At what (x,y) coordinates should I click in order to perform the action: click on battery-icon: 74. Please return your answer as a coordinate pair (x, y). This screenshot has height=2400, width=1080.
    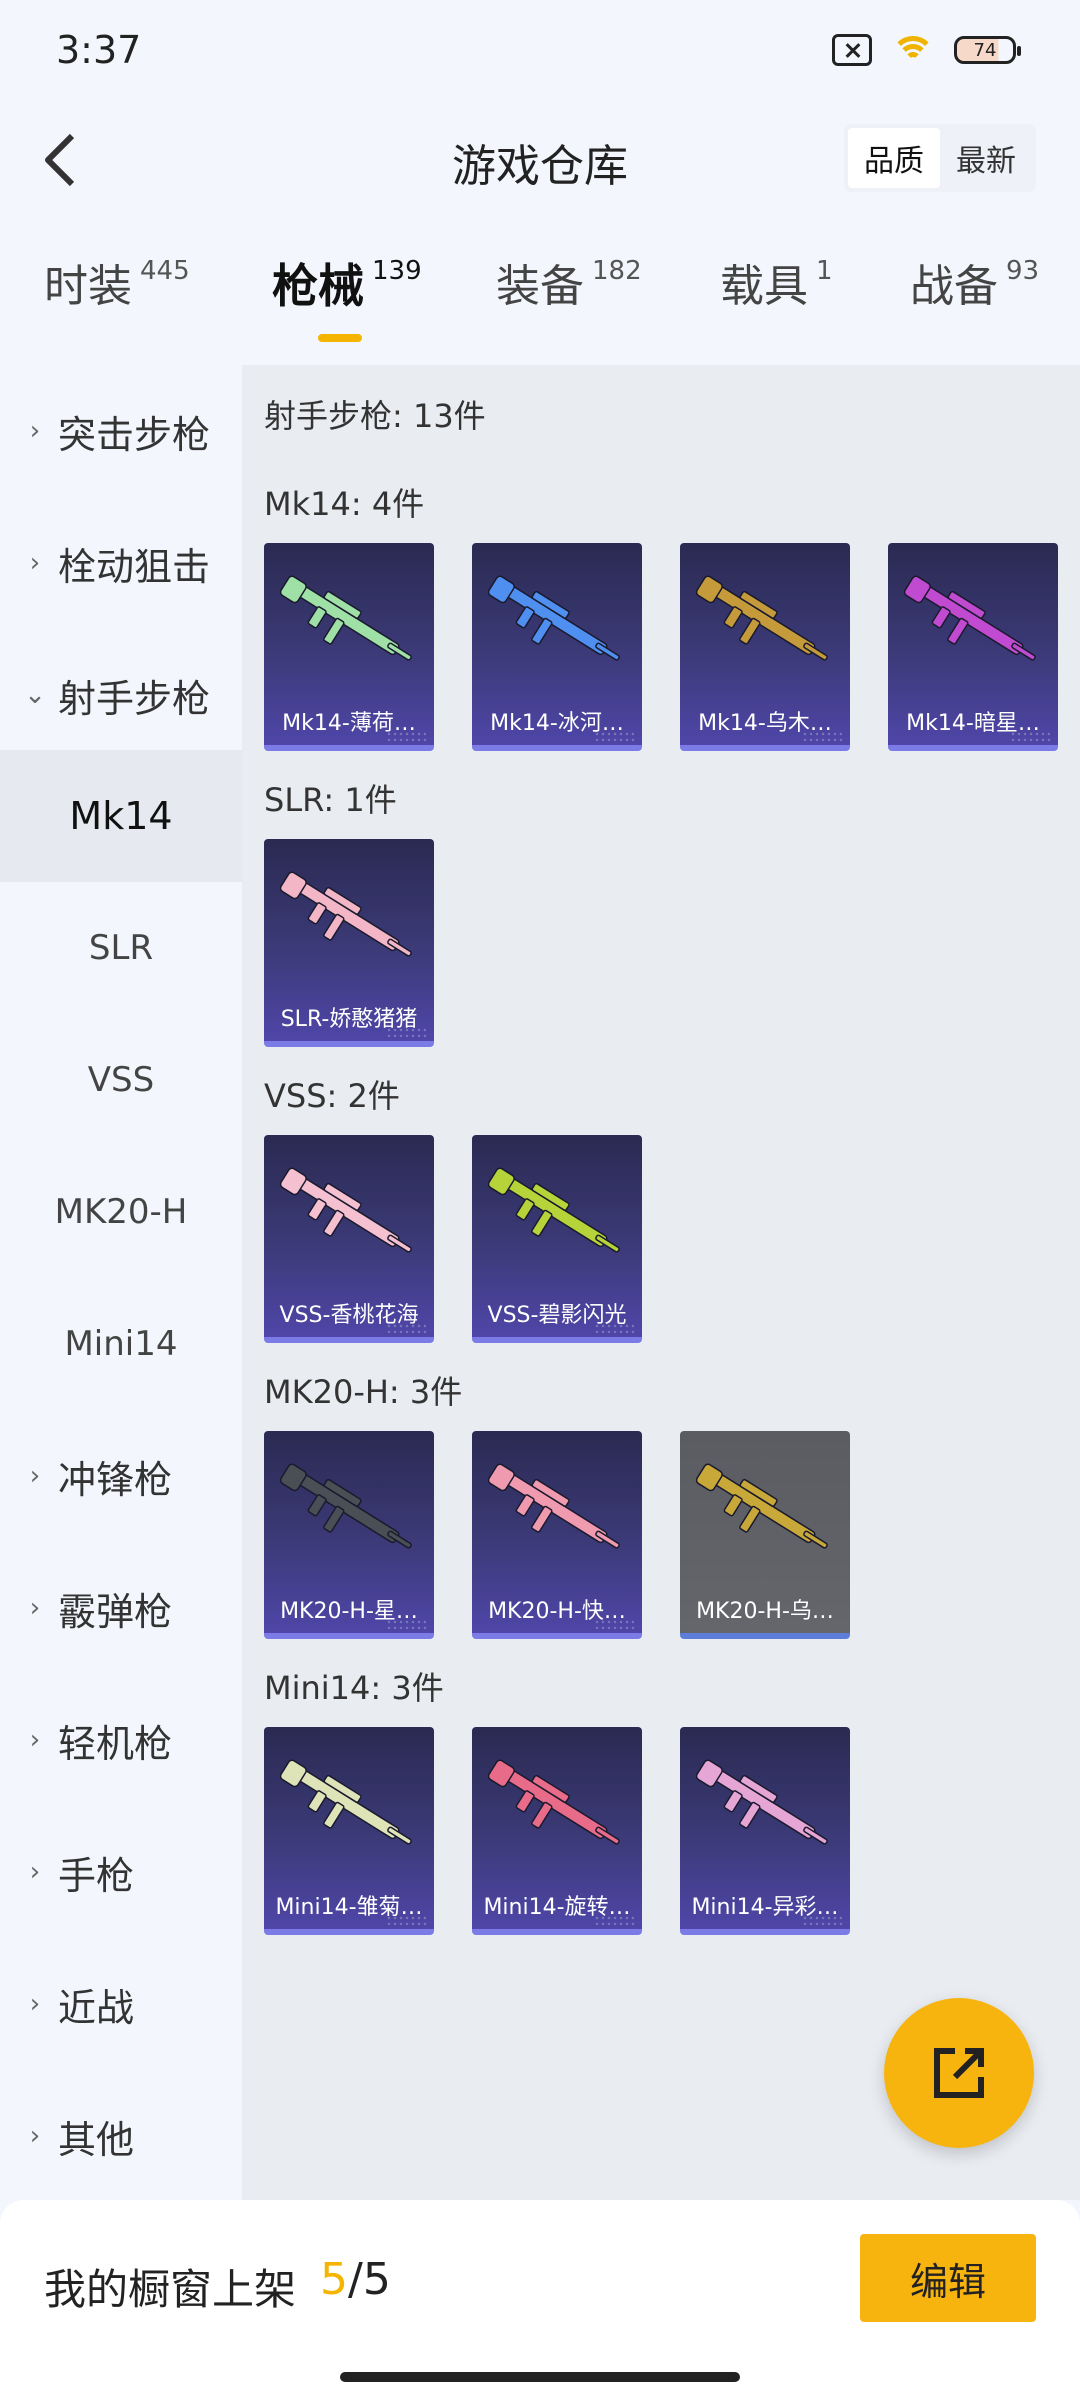
    Looking at the image, I should click on (987, 50).